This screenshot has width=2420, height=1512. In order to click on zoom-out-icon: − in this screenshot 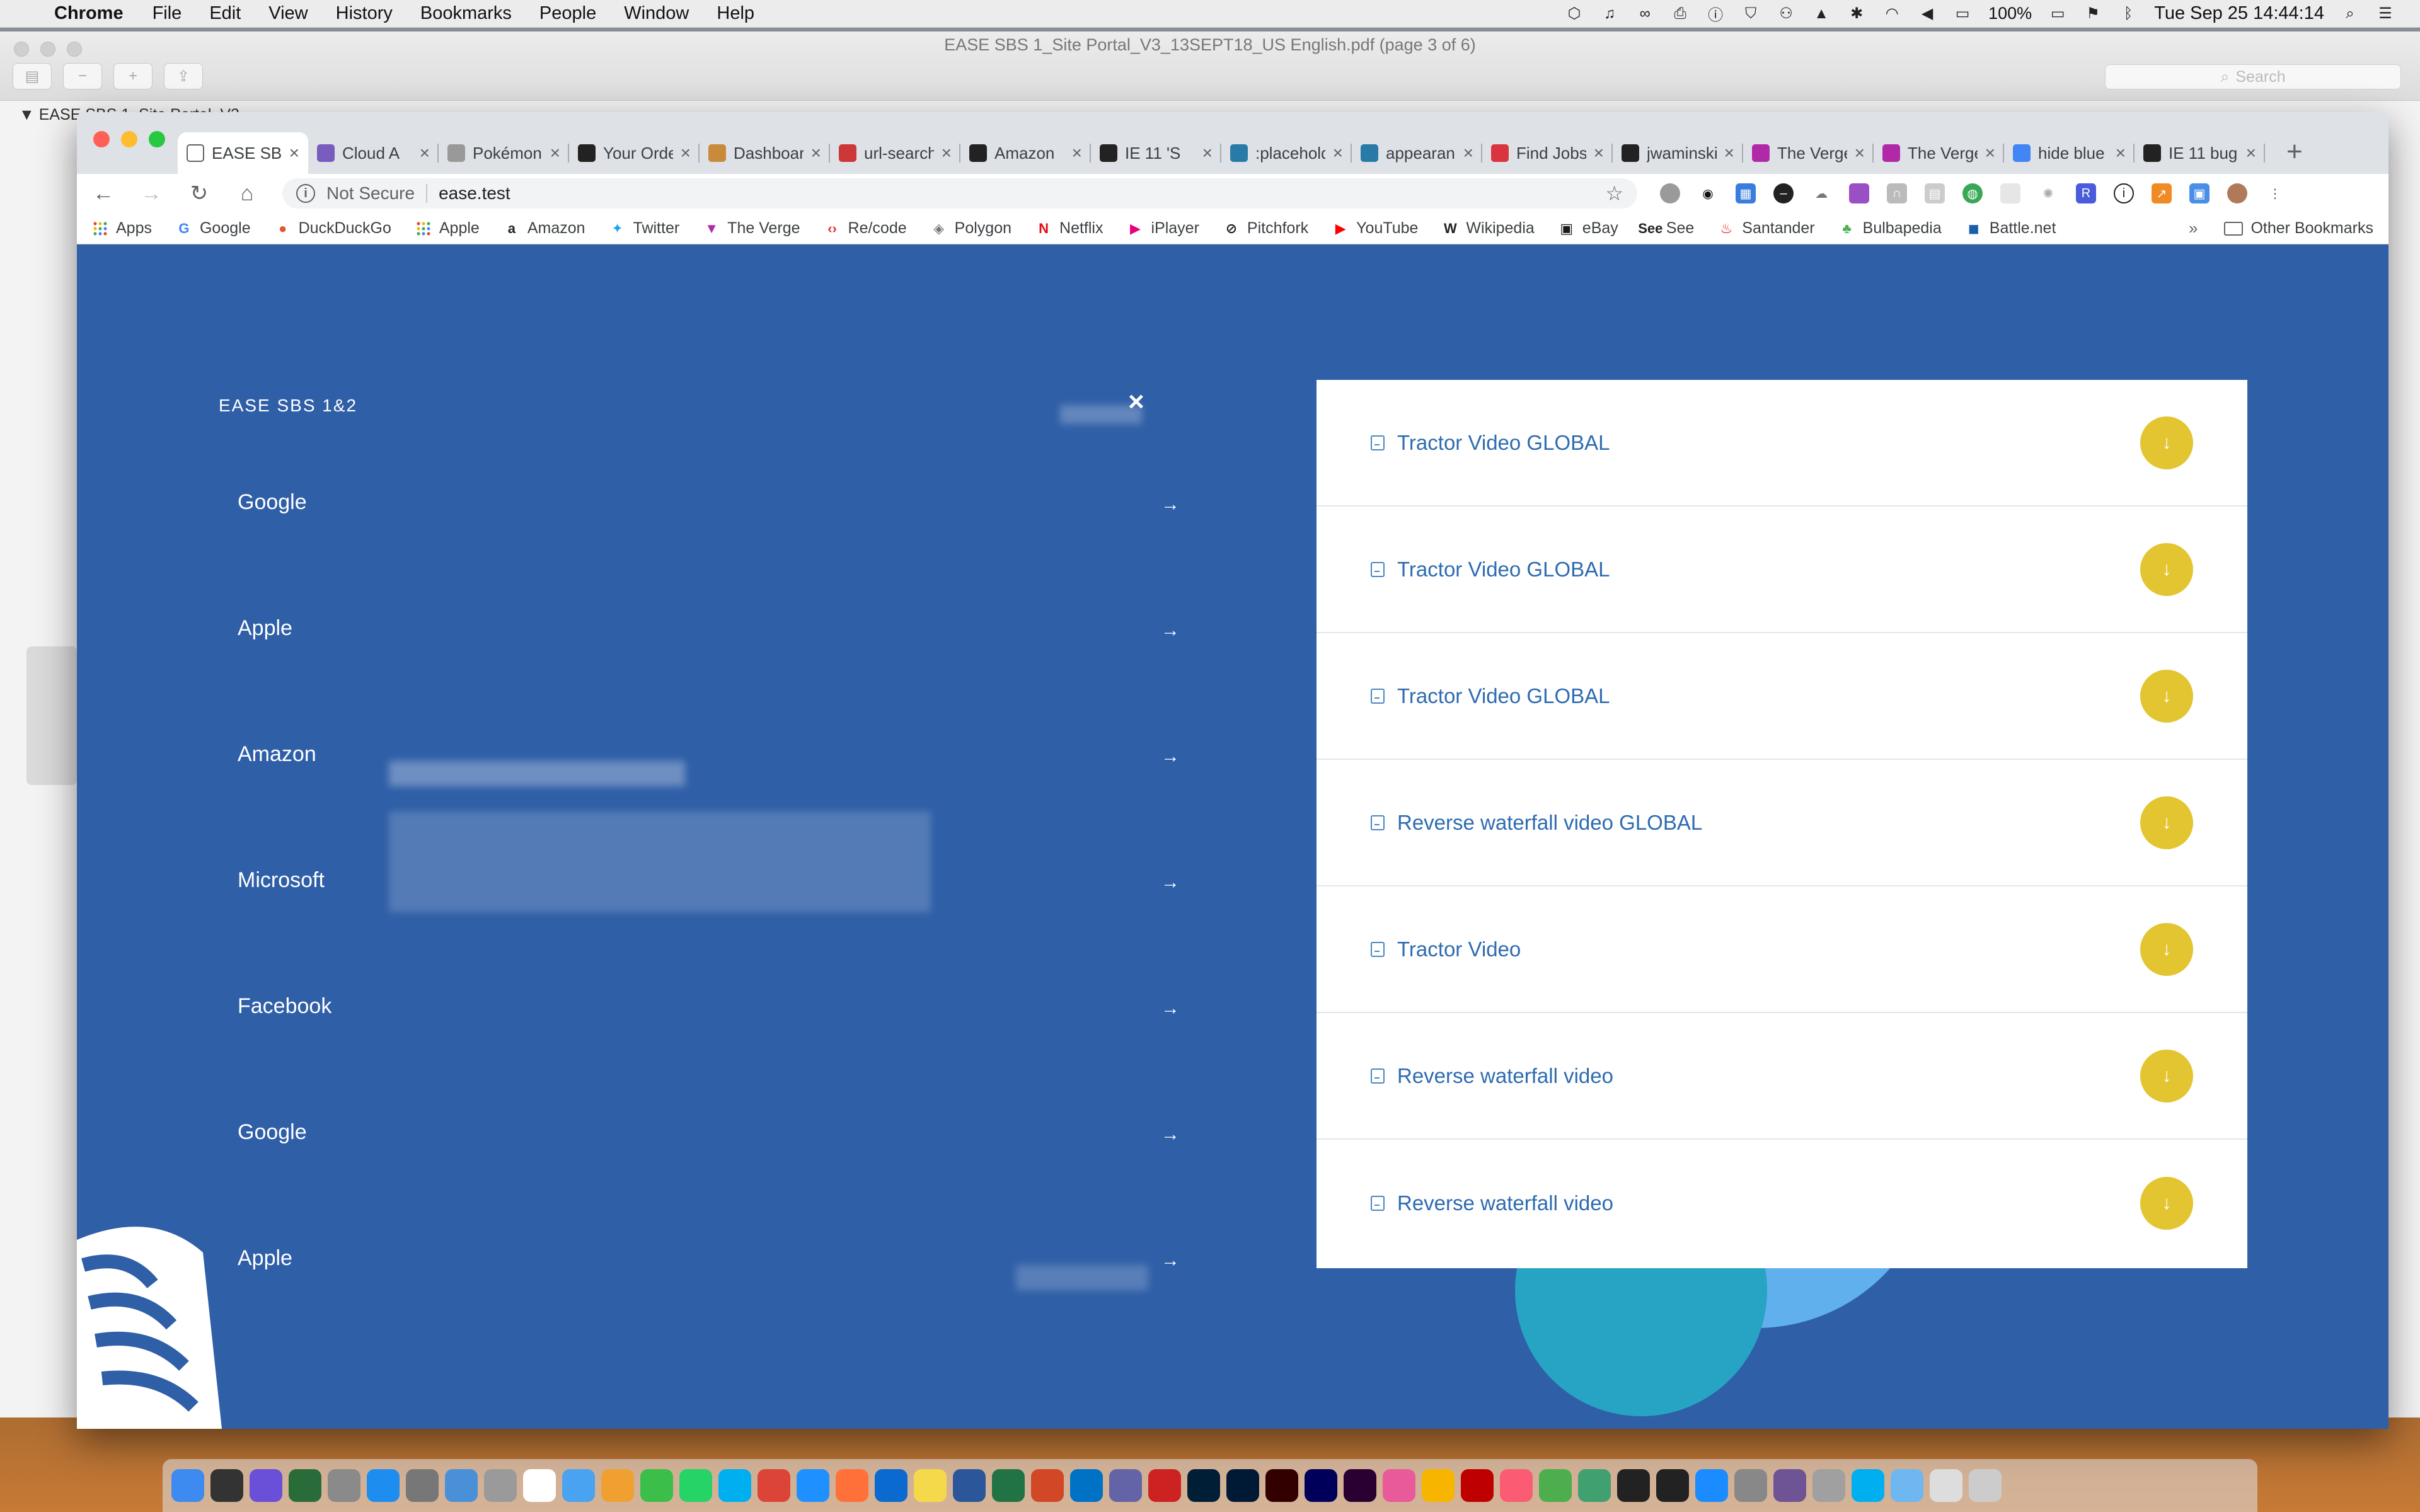, I will do `click(82, 76)`.